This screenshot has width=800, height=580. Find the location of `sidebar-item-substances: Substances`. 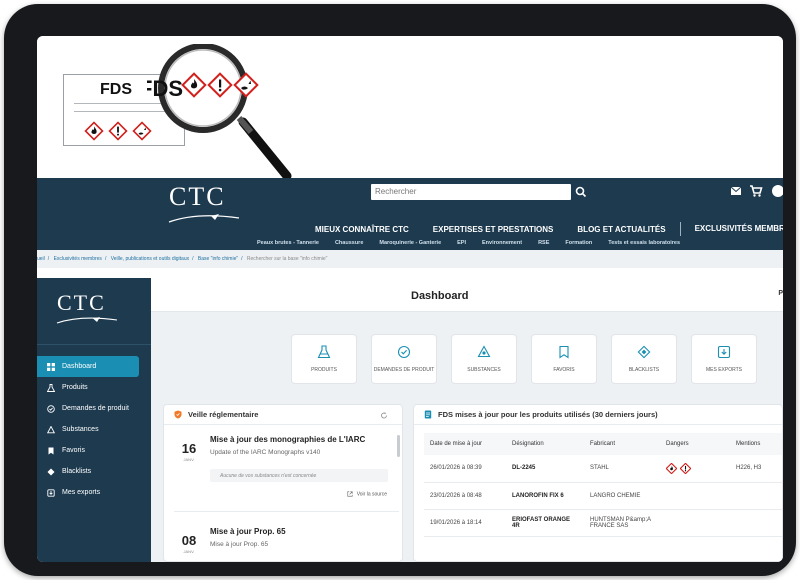

sidebar-item-substances: Substances is located at coordinates (91, 429).